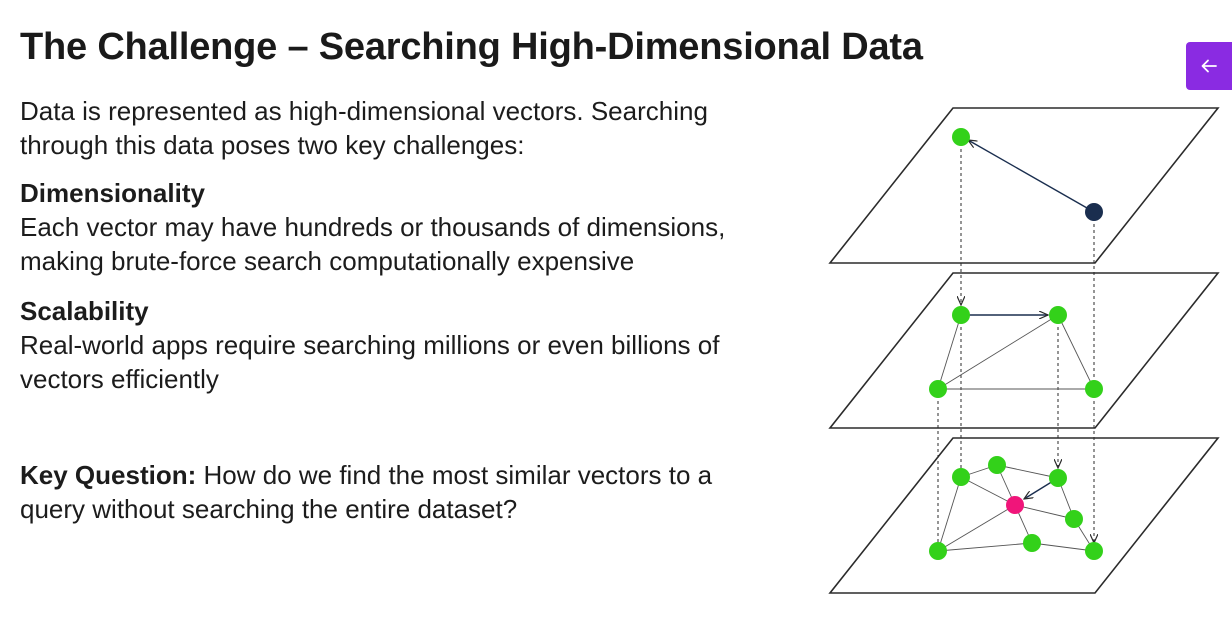  What do you see at coordinates (961, 137) in the screenshot?
I see `top-node` at bounding box center [961, 137].